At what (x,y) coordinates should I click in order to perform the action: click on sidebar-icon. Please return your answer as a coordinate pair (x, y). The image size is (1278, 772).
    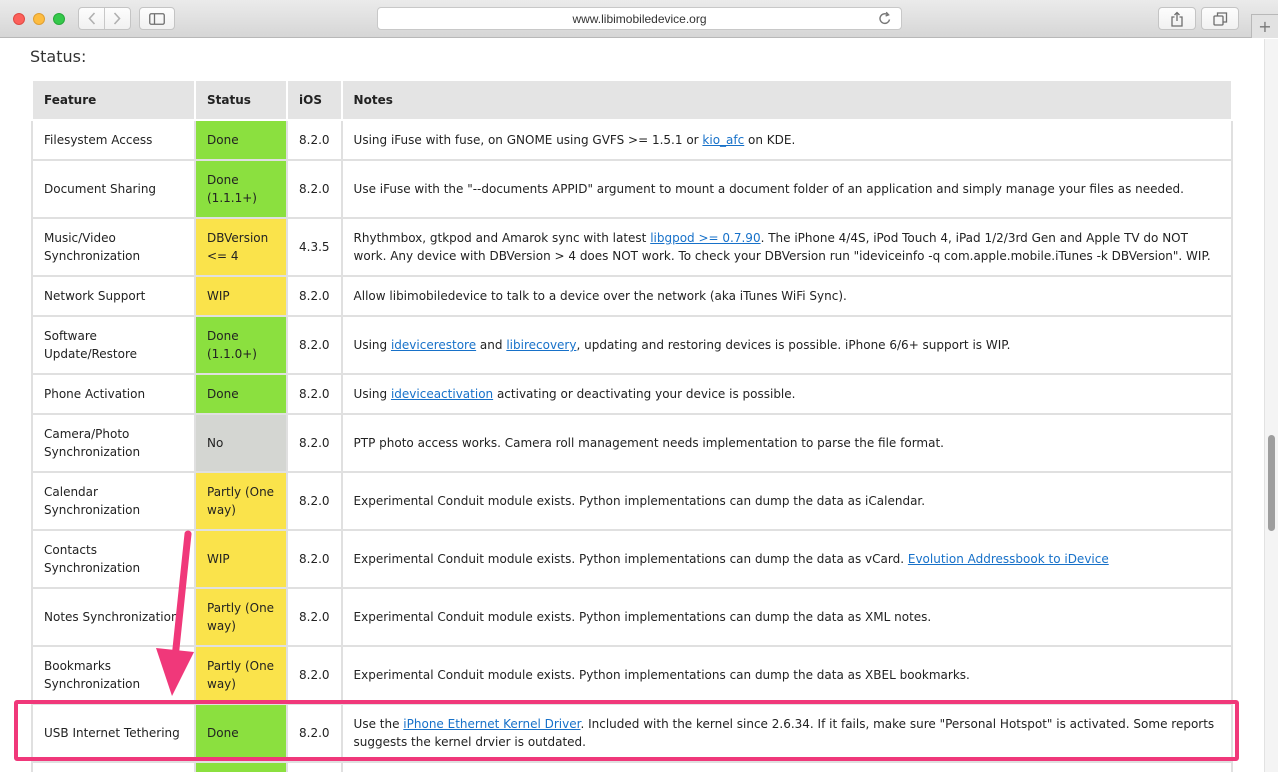
    Looking at the image, I should click on (157, 18).